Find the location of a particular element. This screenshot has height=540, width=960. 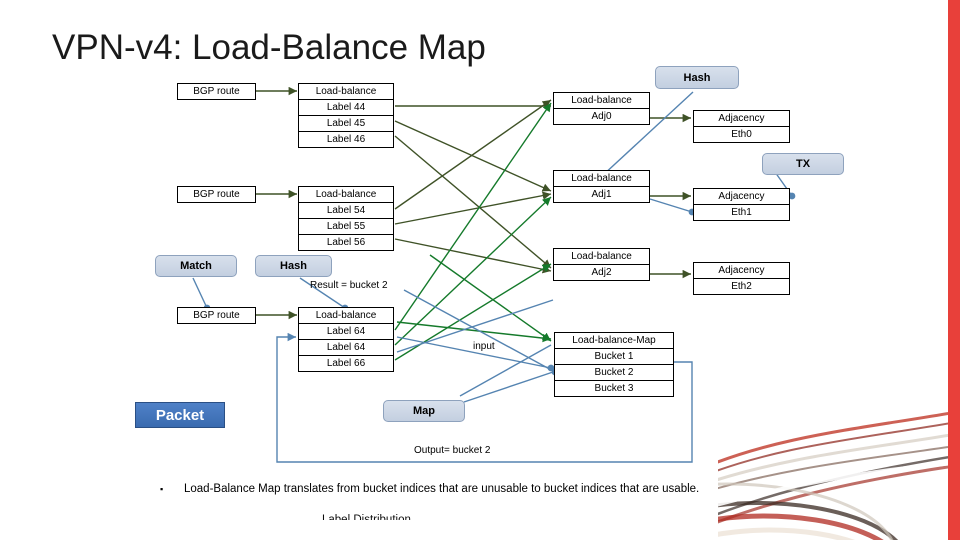

table-row: Bucket 1 is located at coordinates (614, 357).